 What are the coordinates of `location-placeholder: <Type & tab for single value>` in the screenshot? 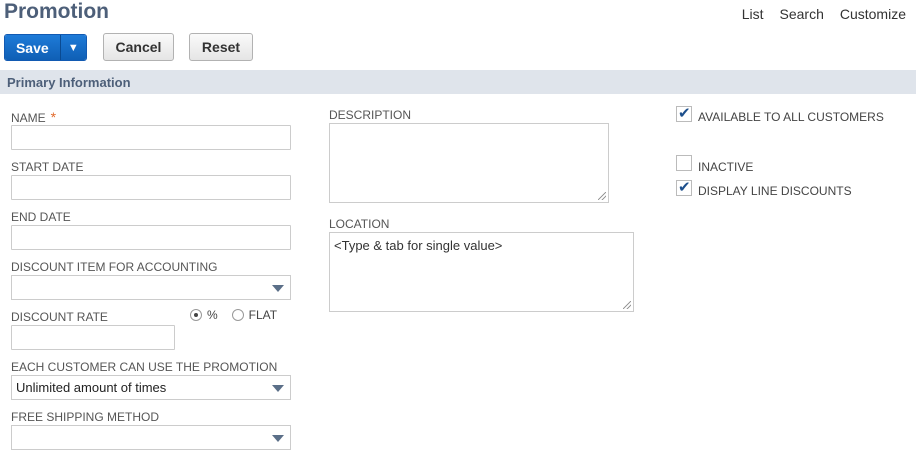 It's located at (418, 245).